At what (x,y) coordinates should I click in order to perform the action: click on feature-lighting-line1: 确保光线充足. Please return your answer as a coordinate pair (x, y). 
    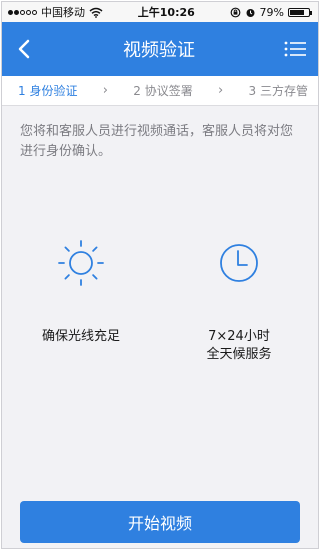
    Looking at the image, I should click on (80, 336).